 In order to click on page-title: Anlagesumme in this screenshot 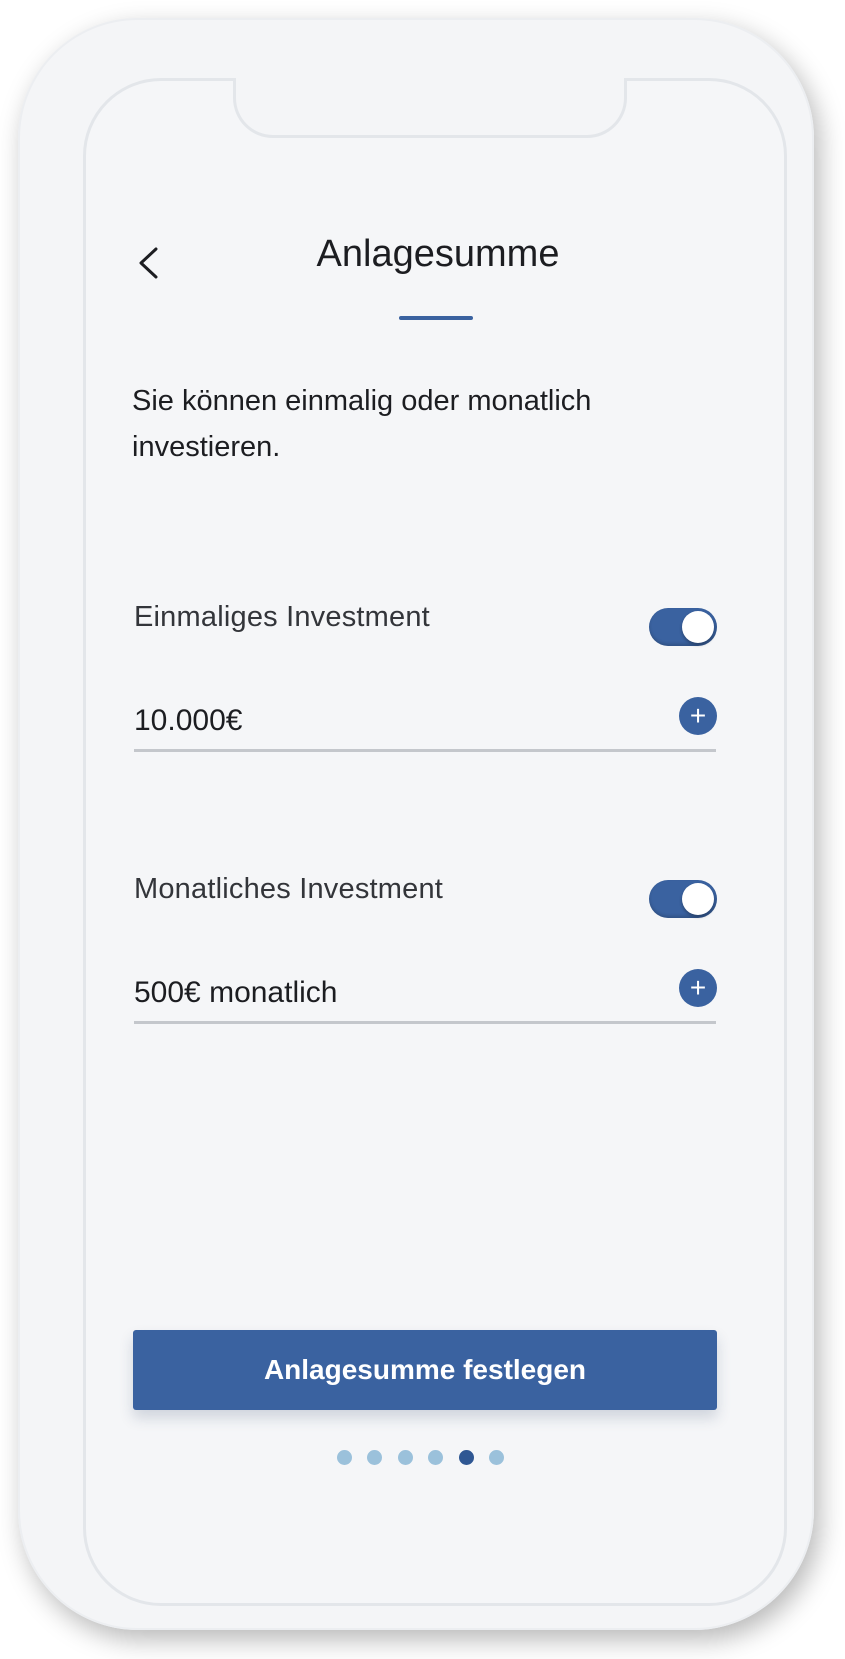, I will do `click(438, 254)`.